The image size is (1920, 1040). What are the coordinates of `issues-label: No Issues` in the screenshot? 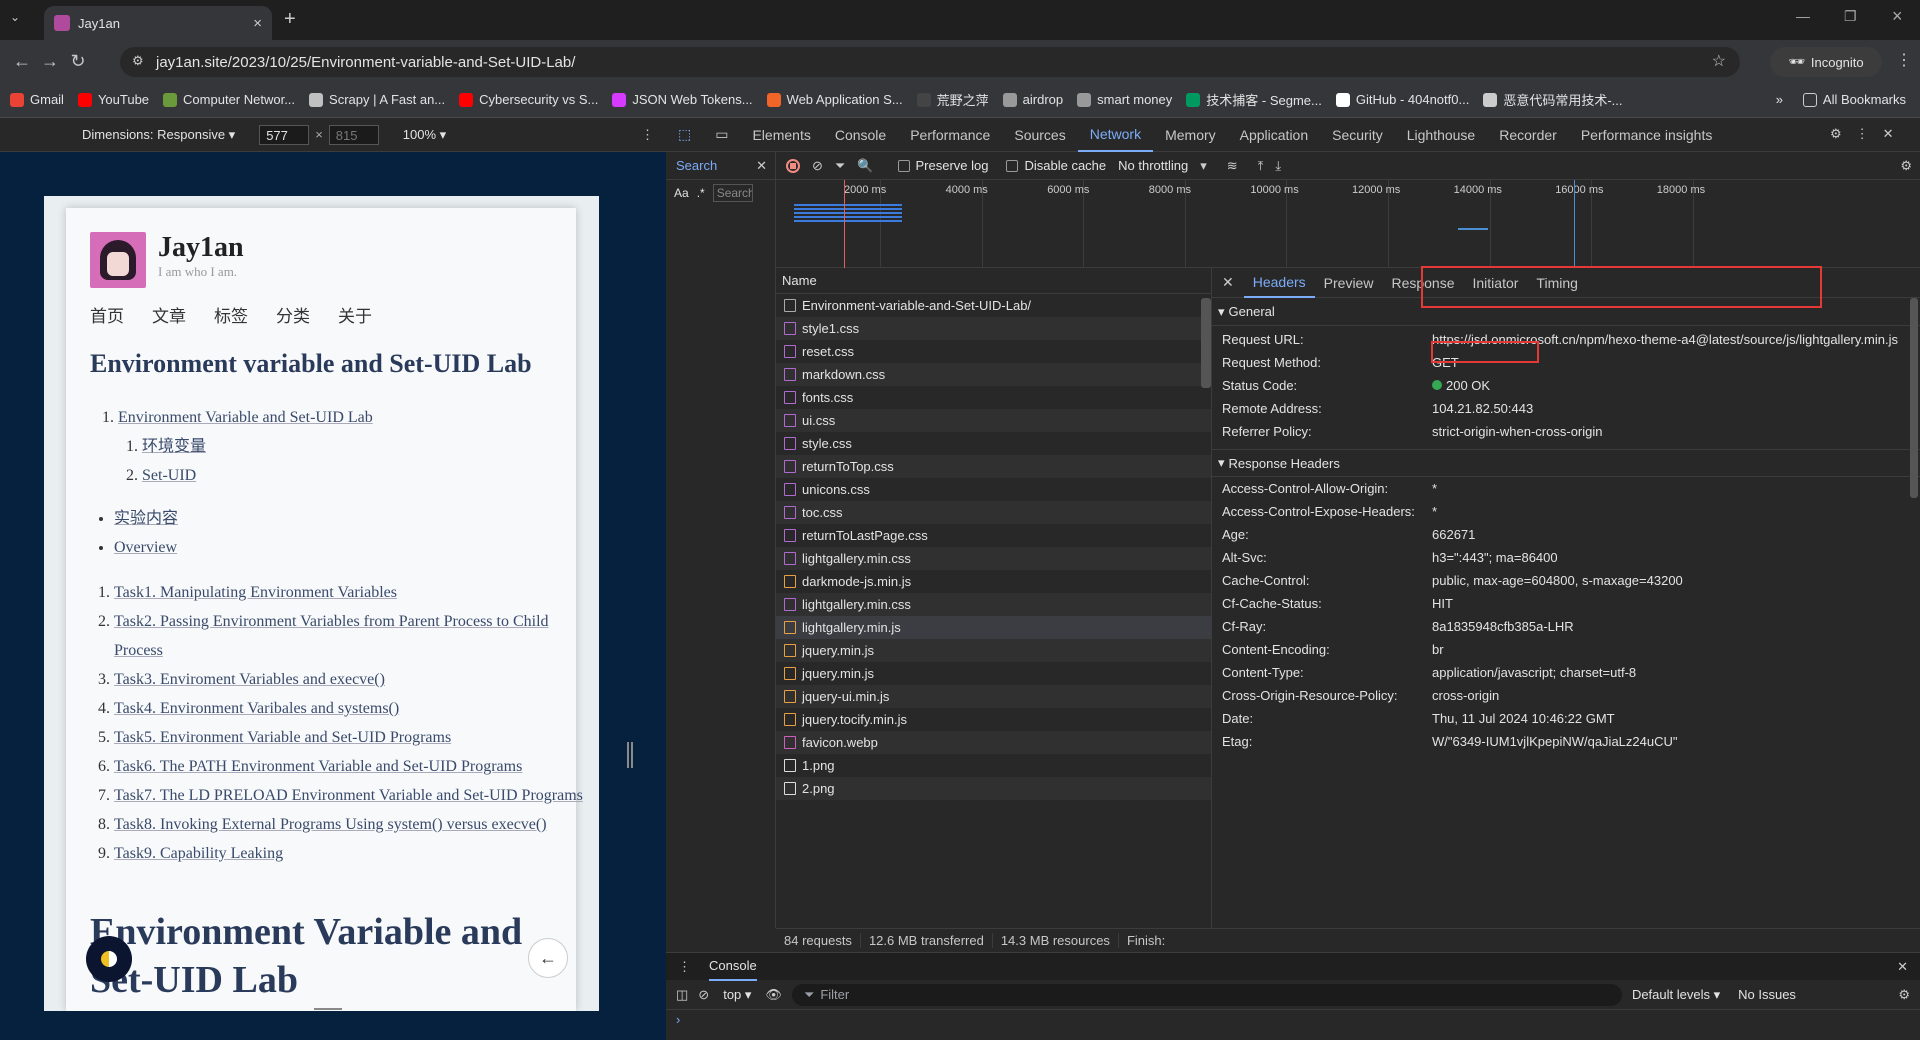 It's located at (1767, 994).